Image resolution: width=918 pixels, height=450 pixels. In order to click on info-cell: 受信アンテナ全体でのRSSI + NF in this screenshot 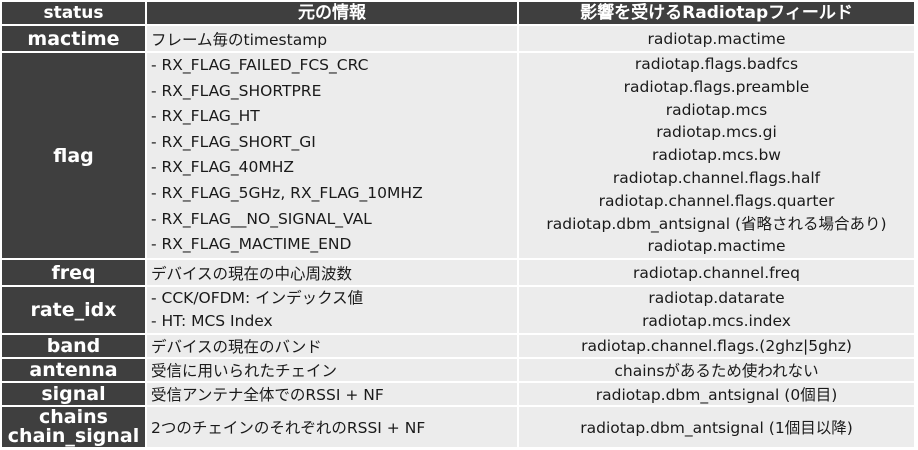, I will do `click(332, 394)`.